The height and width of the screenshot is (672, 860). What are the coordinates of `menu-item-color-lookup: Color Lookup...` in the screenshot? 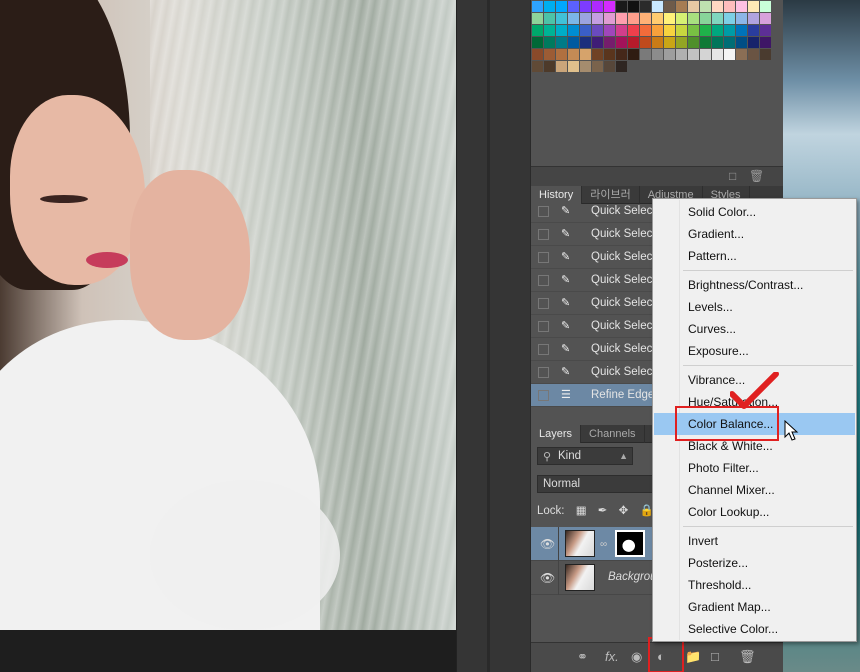 It's located at (754, 512).